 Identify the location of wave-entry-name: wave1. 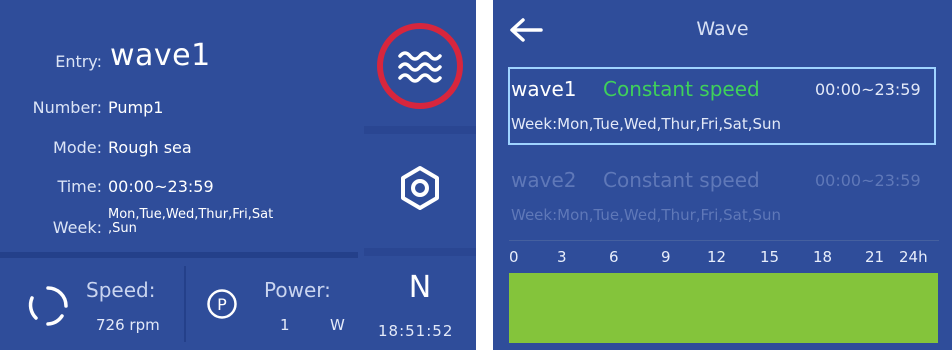
(544, 89).